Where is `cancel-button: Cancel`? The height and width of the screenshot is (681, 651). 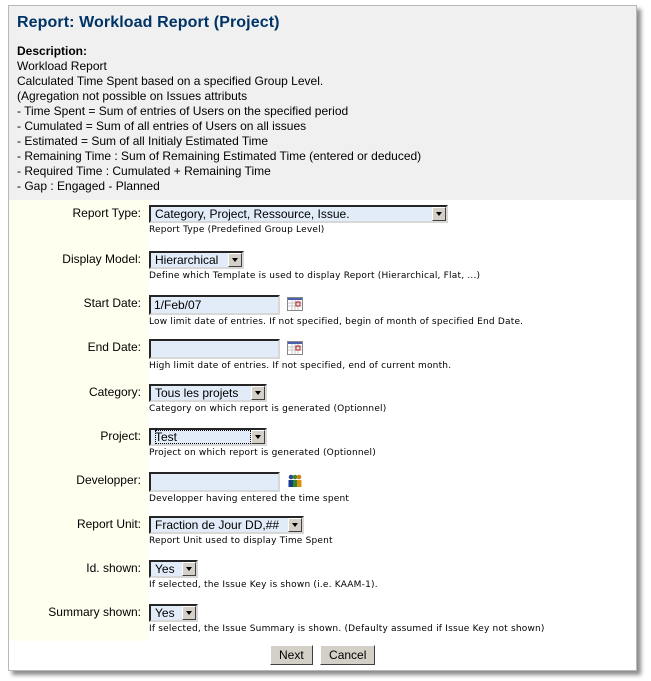 cancel-button: Cancel is located at coordinates (348, 655).